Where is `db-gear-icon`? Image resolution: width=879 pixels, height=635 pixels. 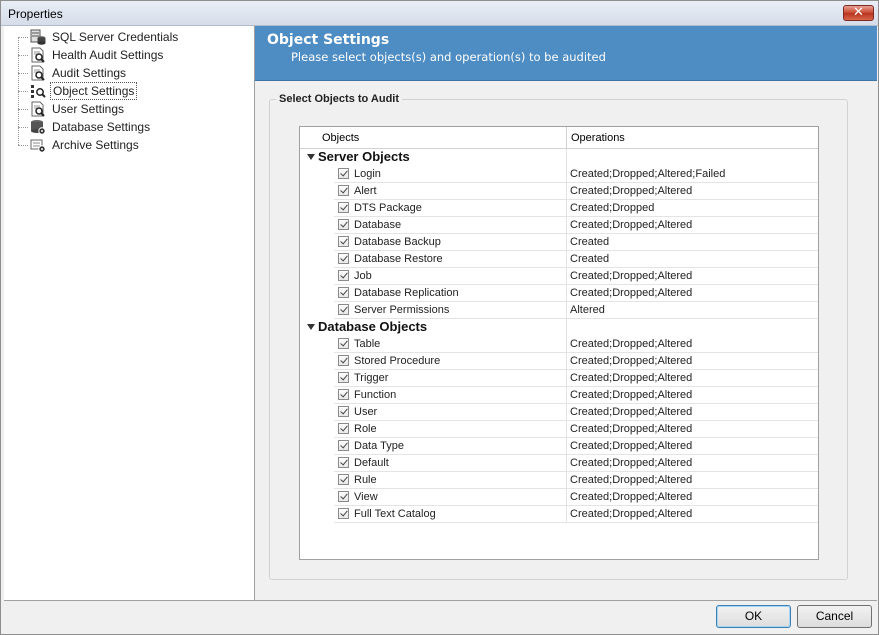
db-gear-icon is located at coordinates (38, 127).